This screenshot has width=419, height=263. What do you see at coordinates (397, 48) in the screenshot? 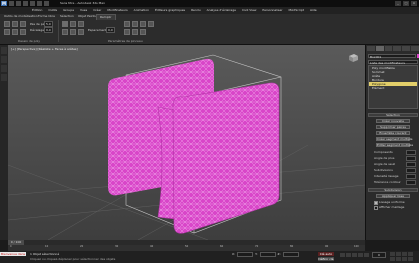
I see `motion-tab-icon` at bounding box center [397, 48].